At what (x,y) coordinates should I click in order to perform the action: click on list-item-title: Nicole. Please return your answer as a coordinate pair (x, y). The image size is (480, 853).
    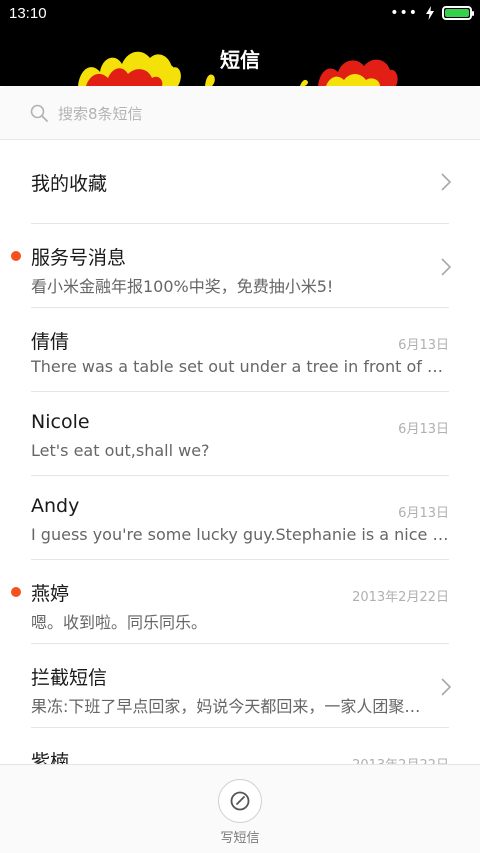
    Looking at the image, I should click on (60, 422).